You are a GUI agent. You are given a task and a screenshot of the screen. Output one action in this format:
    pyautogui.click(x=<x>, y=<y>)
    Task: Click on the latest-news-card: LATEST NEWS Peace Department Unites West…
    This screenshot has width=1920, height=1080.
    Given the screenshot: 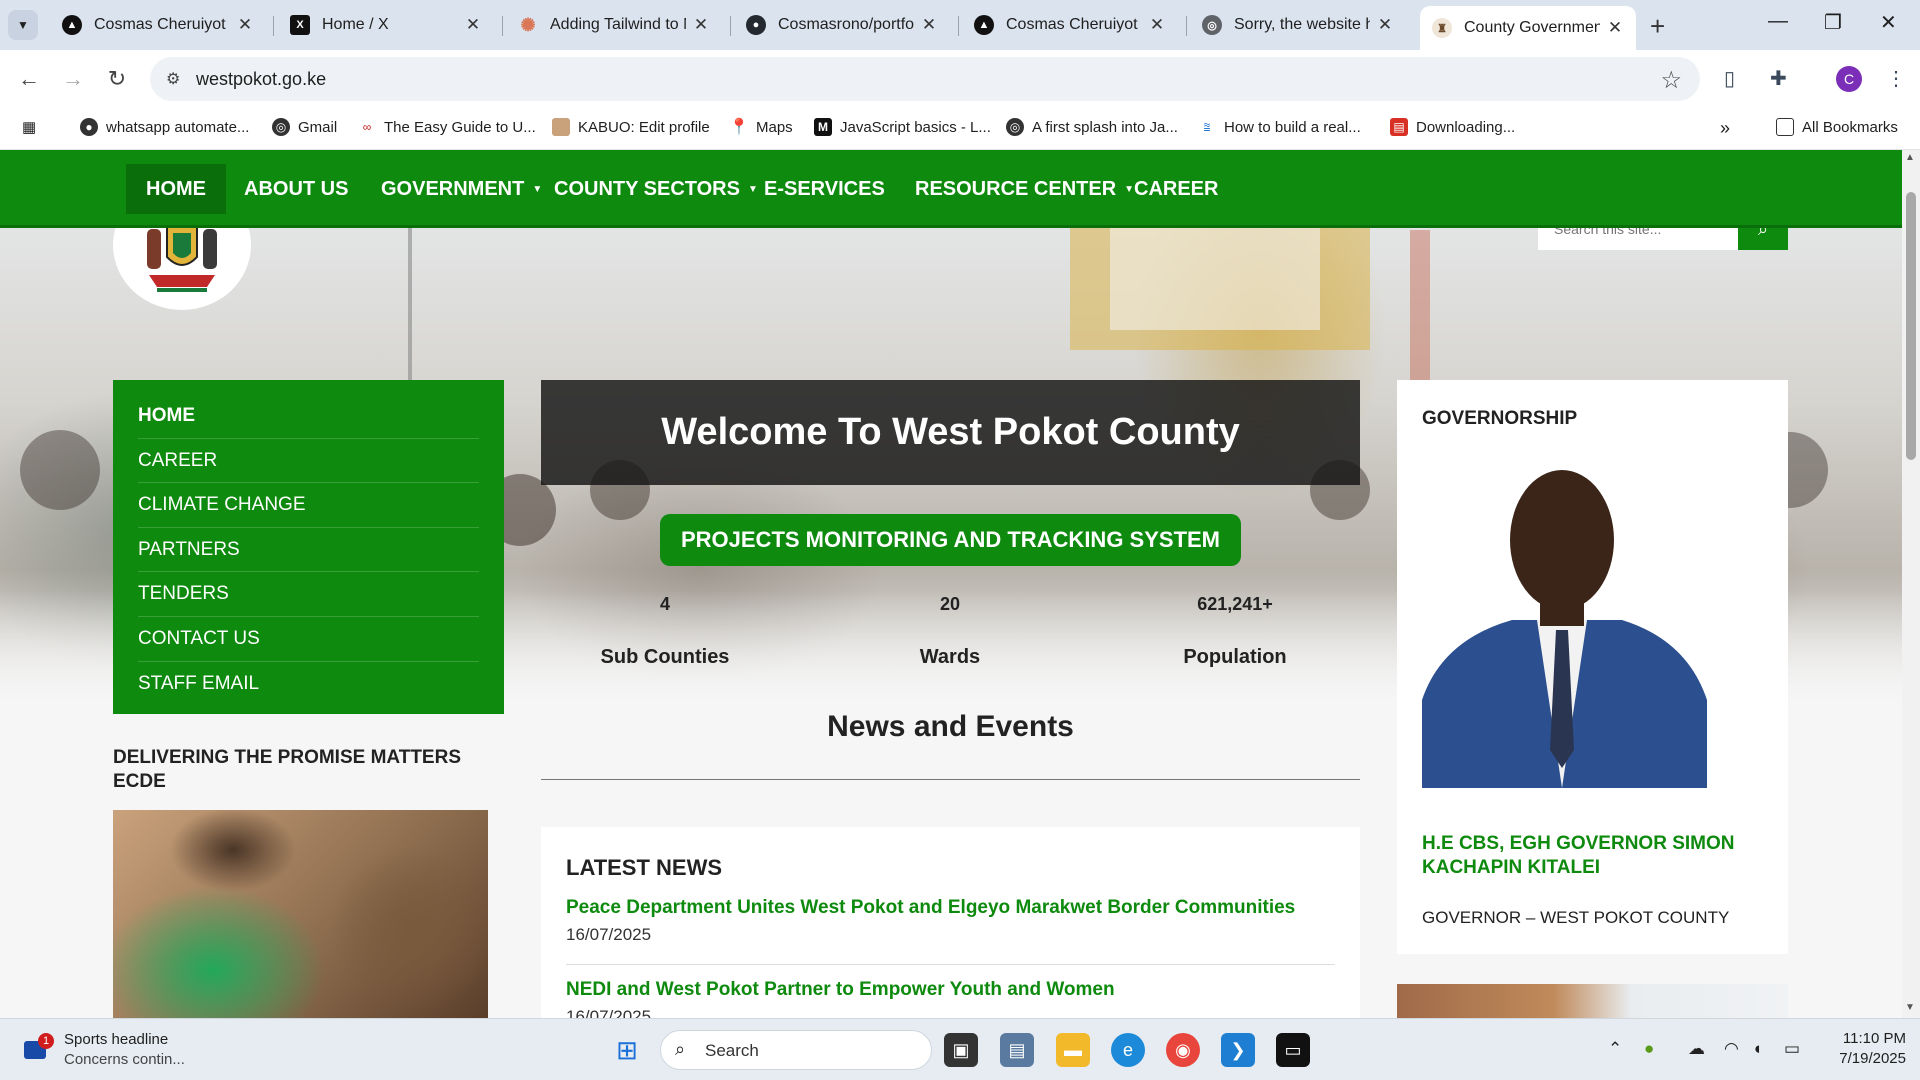 What is the action you would take?
    pyautogui.click(x=950, y=922)
    